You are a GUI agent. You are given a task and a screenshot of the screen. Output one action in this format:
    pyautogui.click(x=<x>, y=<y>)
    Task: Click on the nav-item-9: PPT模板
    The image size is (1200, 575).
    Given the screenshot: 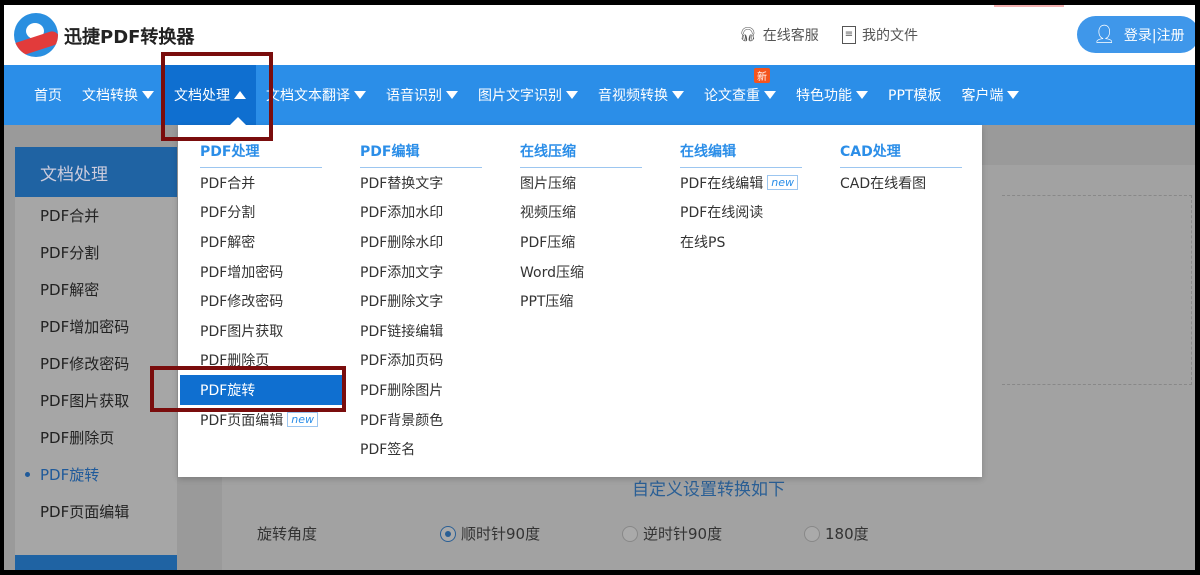 What is the action you would take?
    pyautogui.click(x=914, y=95)
    